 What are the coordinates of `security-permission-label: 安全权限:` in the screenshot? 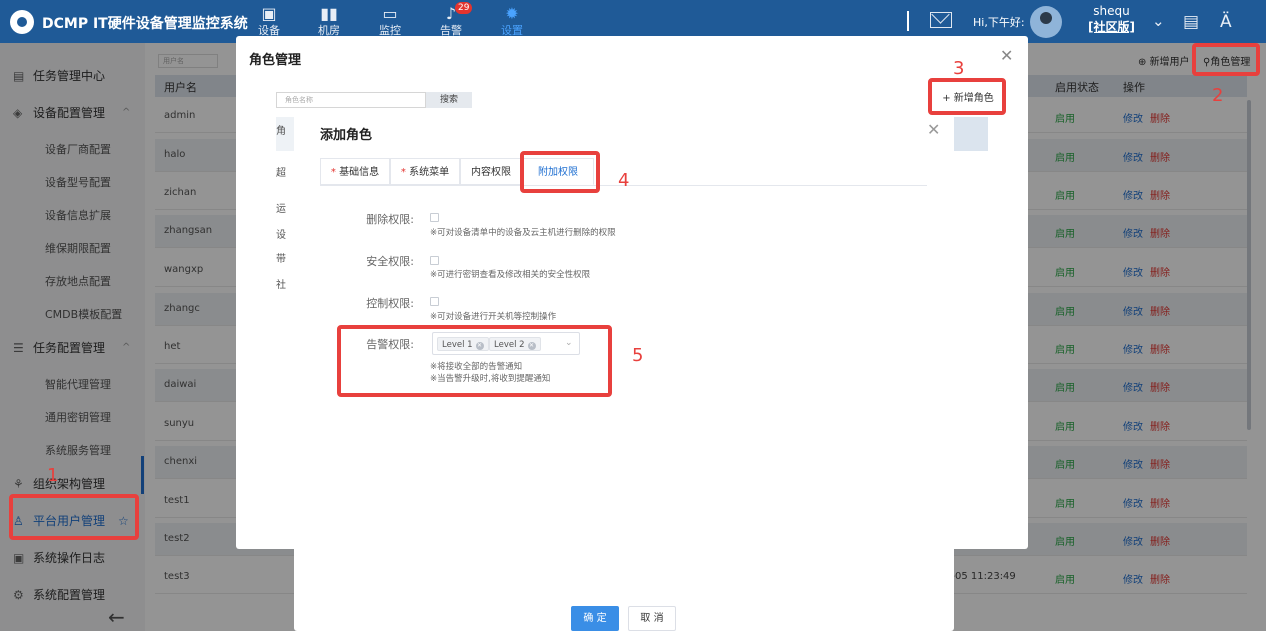 It's located at (390, 261).